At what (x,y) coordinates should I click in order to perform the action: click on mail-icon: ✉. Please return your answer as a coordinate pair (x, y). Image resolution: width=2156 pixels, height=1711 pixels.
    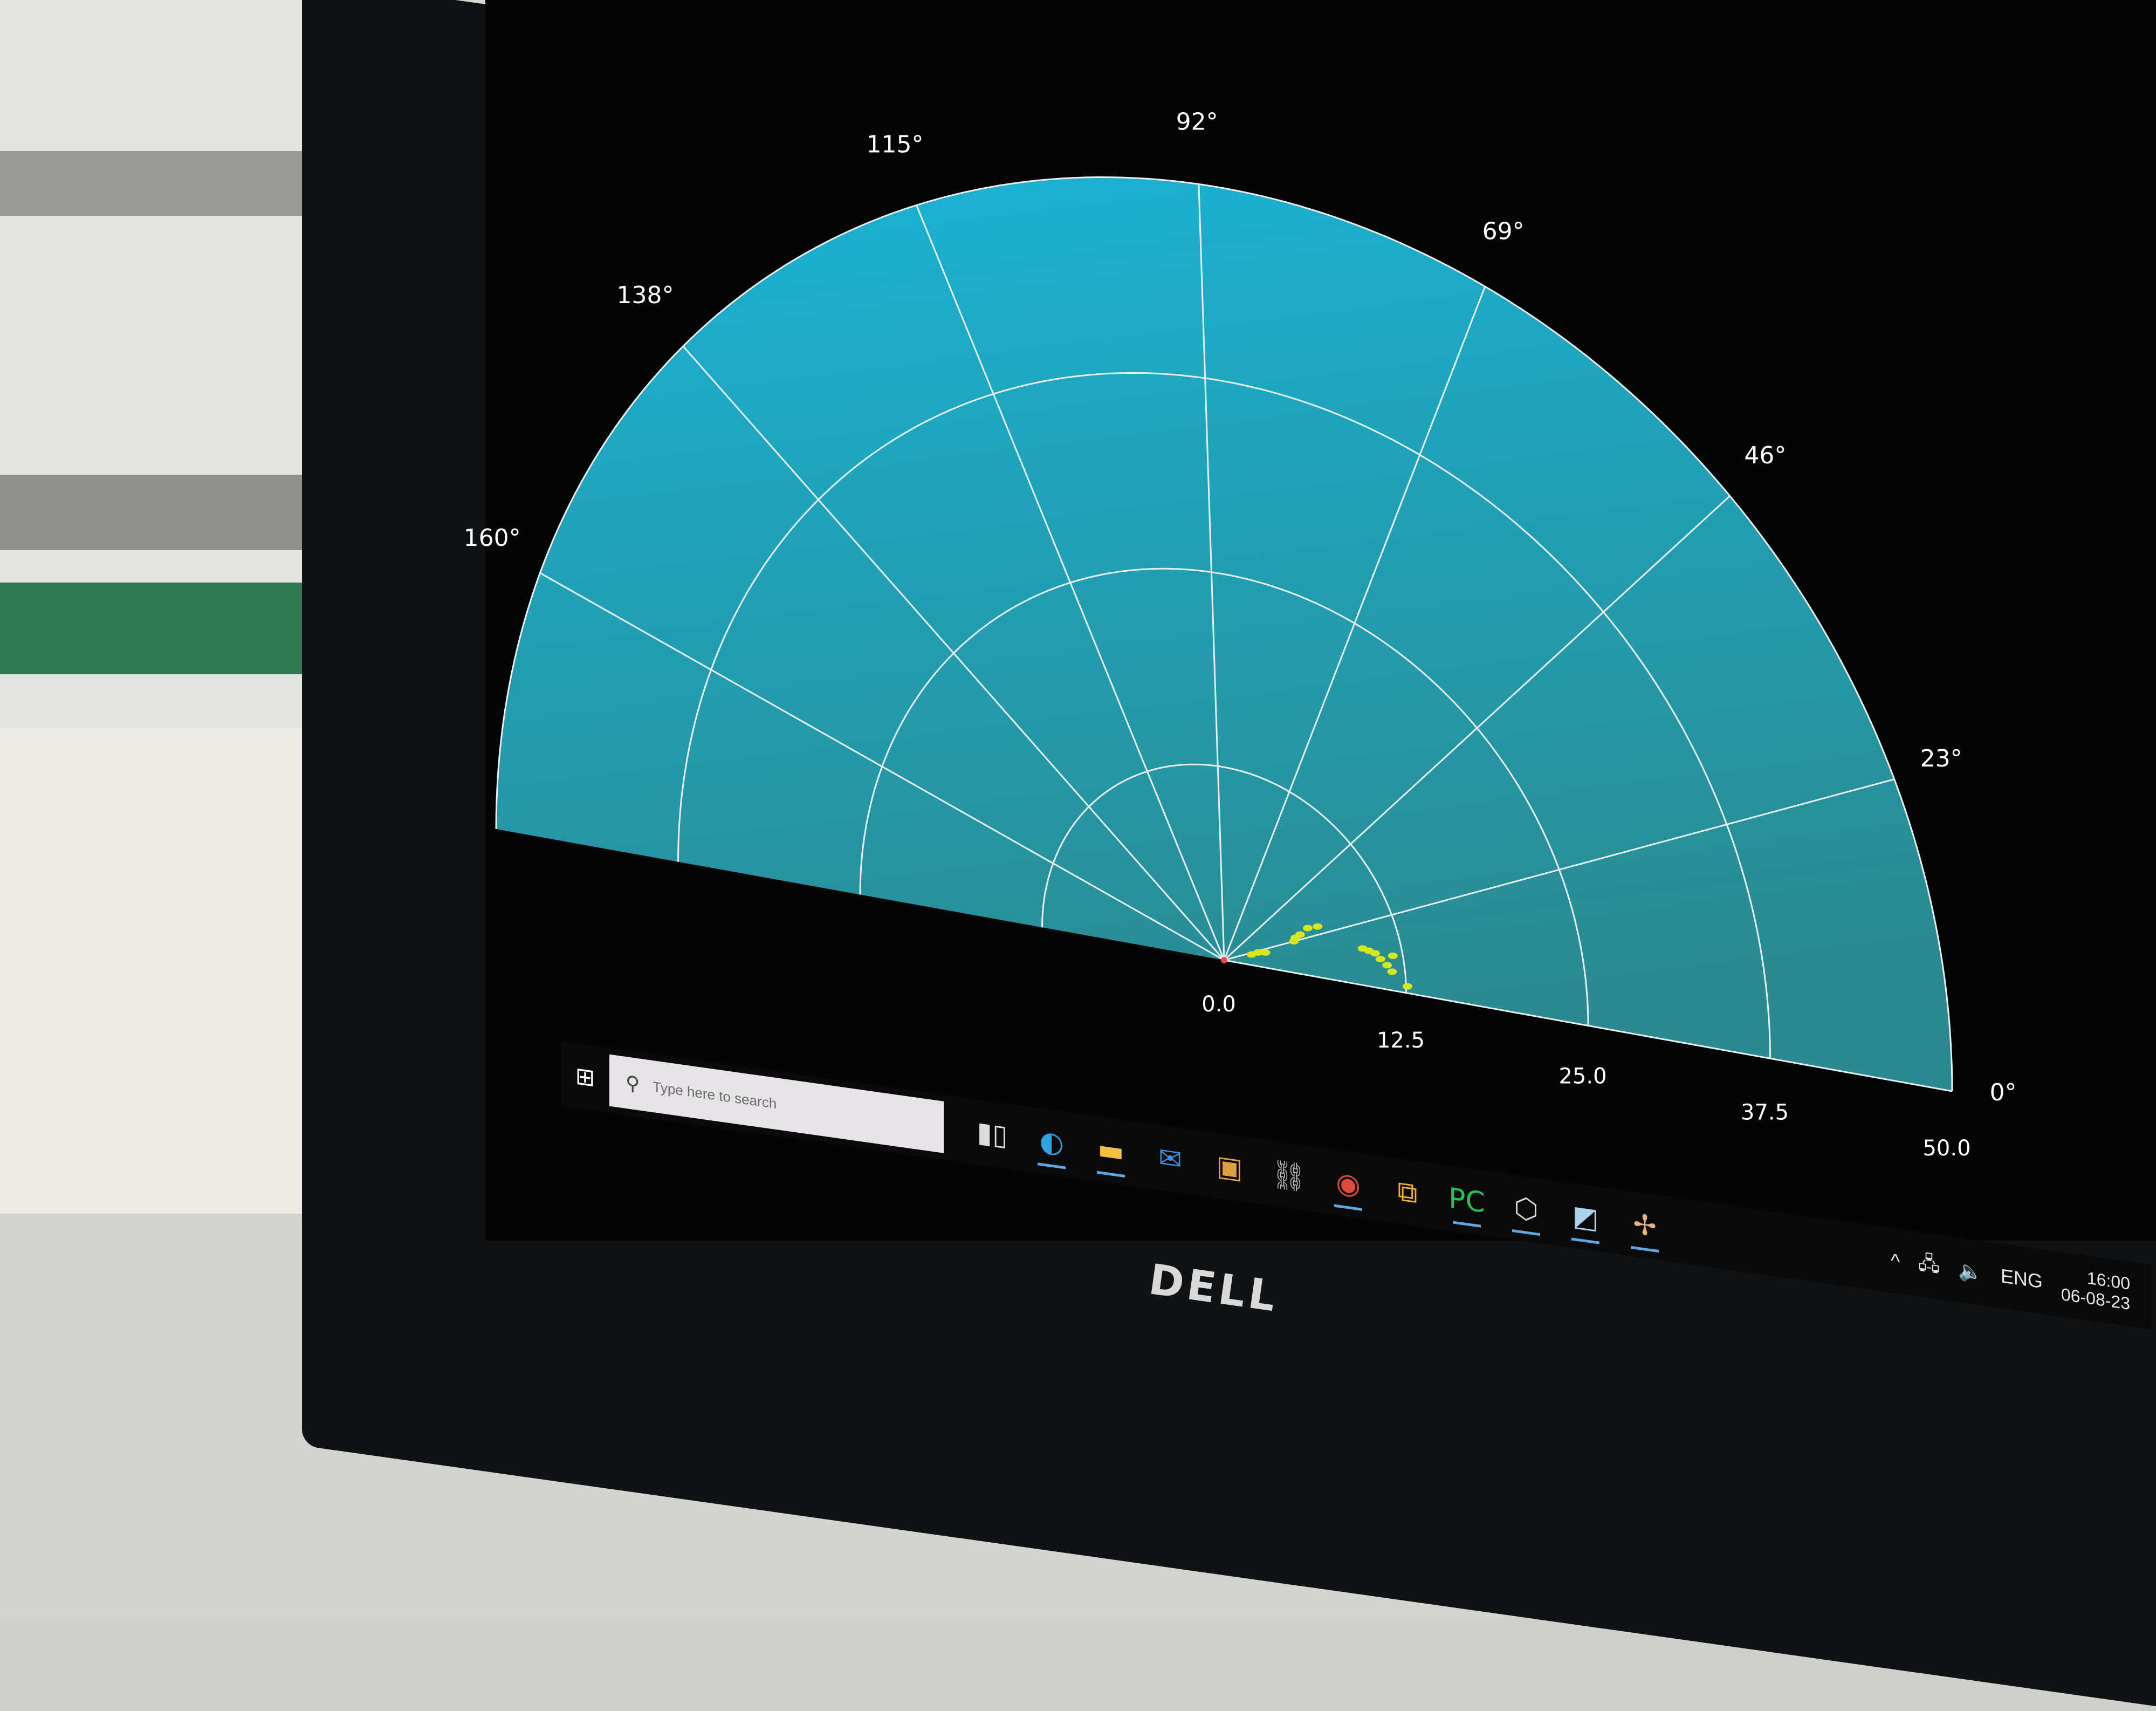
    Looking at the image, I should click on (1170, 1159).